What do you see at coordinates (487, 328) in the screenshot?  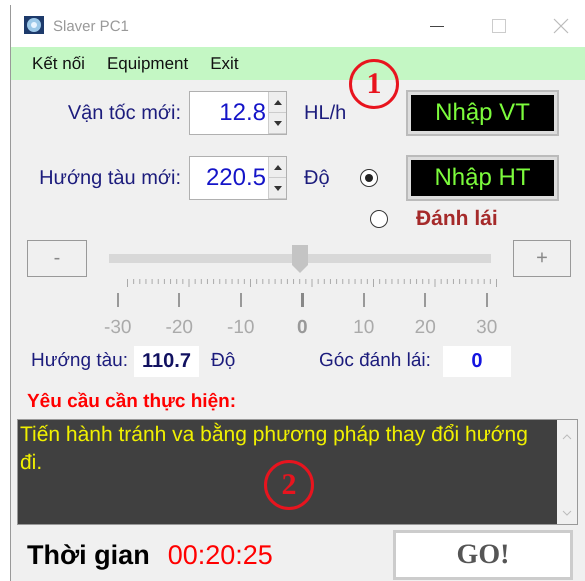 I see `tick-label: 30` at bounding box center [487, 328].